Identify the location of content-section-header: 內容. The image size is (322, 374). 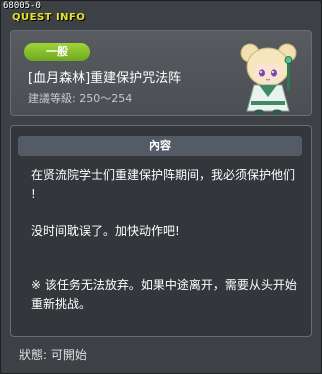
(160, 146).